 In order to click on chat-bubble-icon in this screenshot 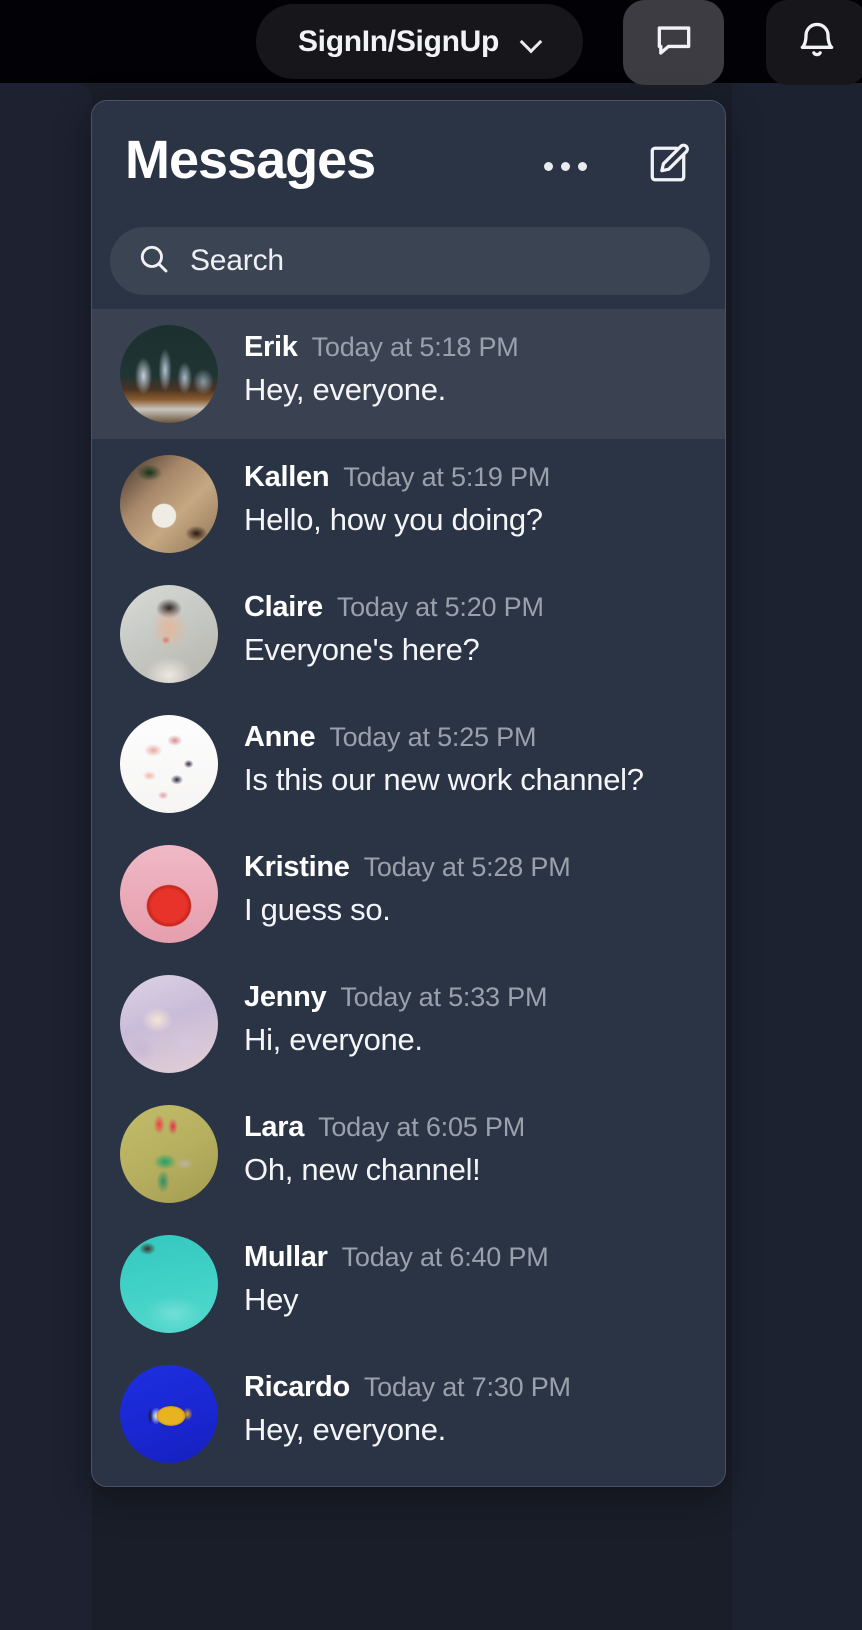, I will do `click(674, 42)`.